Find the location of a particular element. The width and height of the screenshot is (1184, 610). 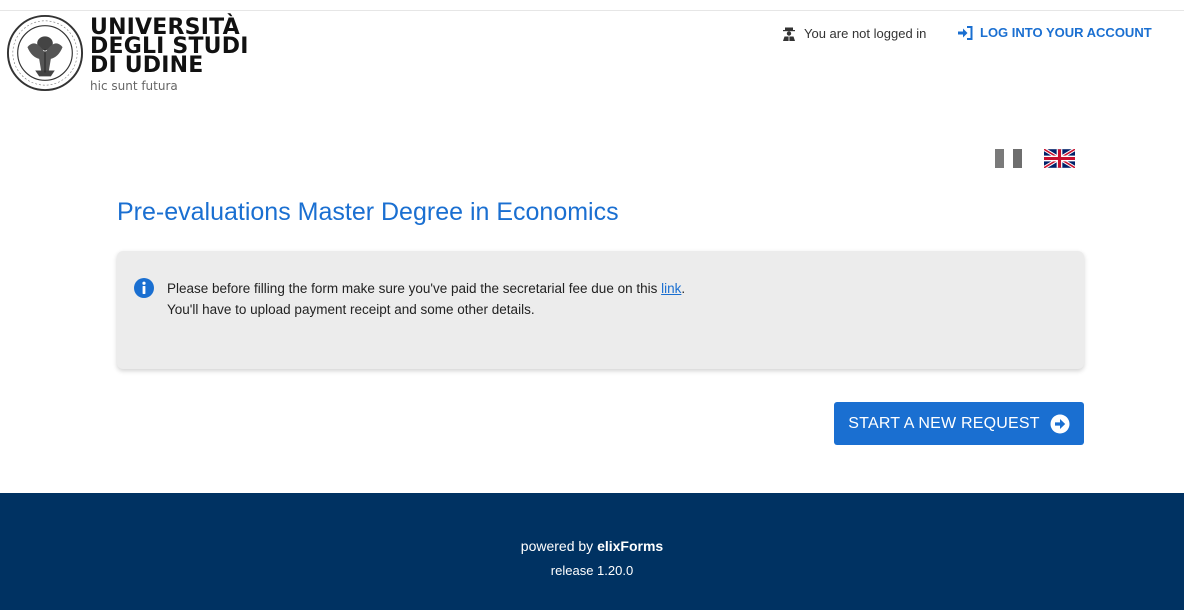

sign-in-icon is located at coordinates (965, 32).